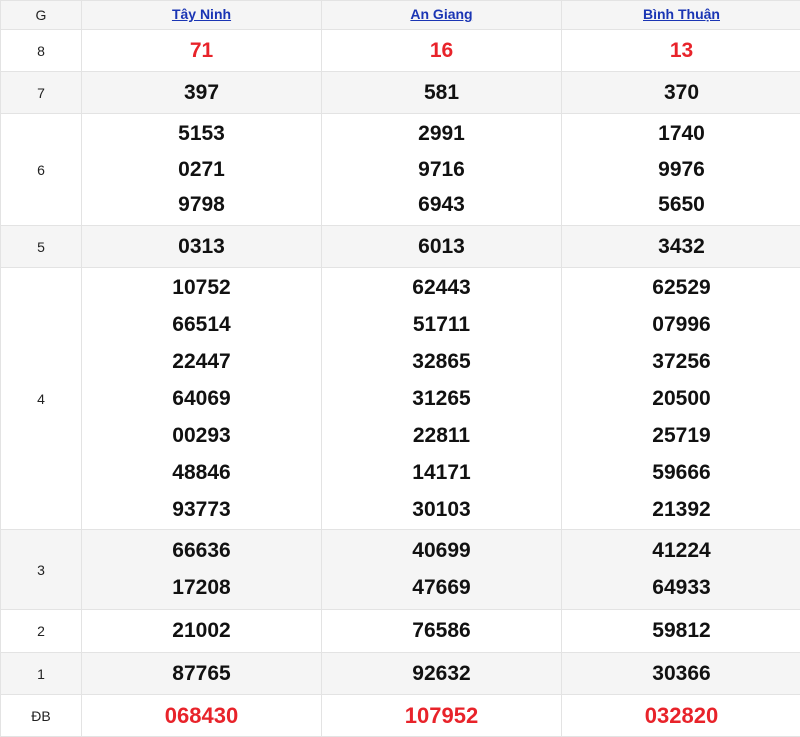  I want to click on special-prize-number: 032820, so click(681, 716).